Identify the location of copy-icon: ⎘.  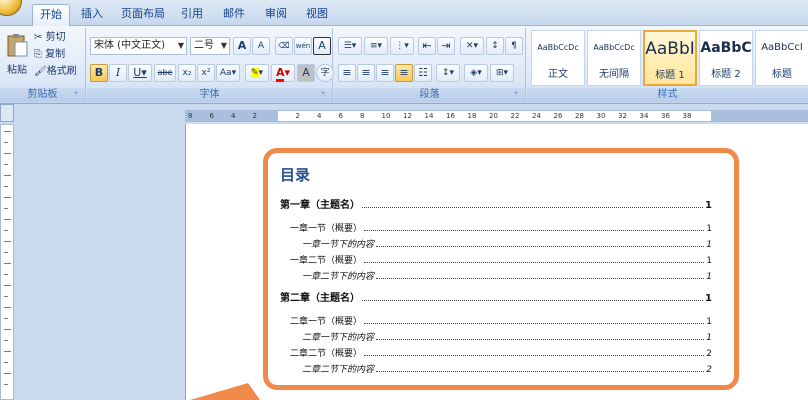
(38, 54).